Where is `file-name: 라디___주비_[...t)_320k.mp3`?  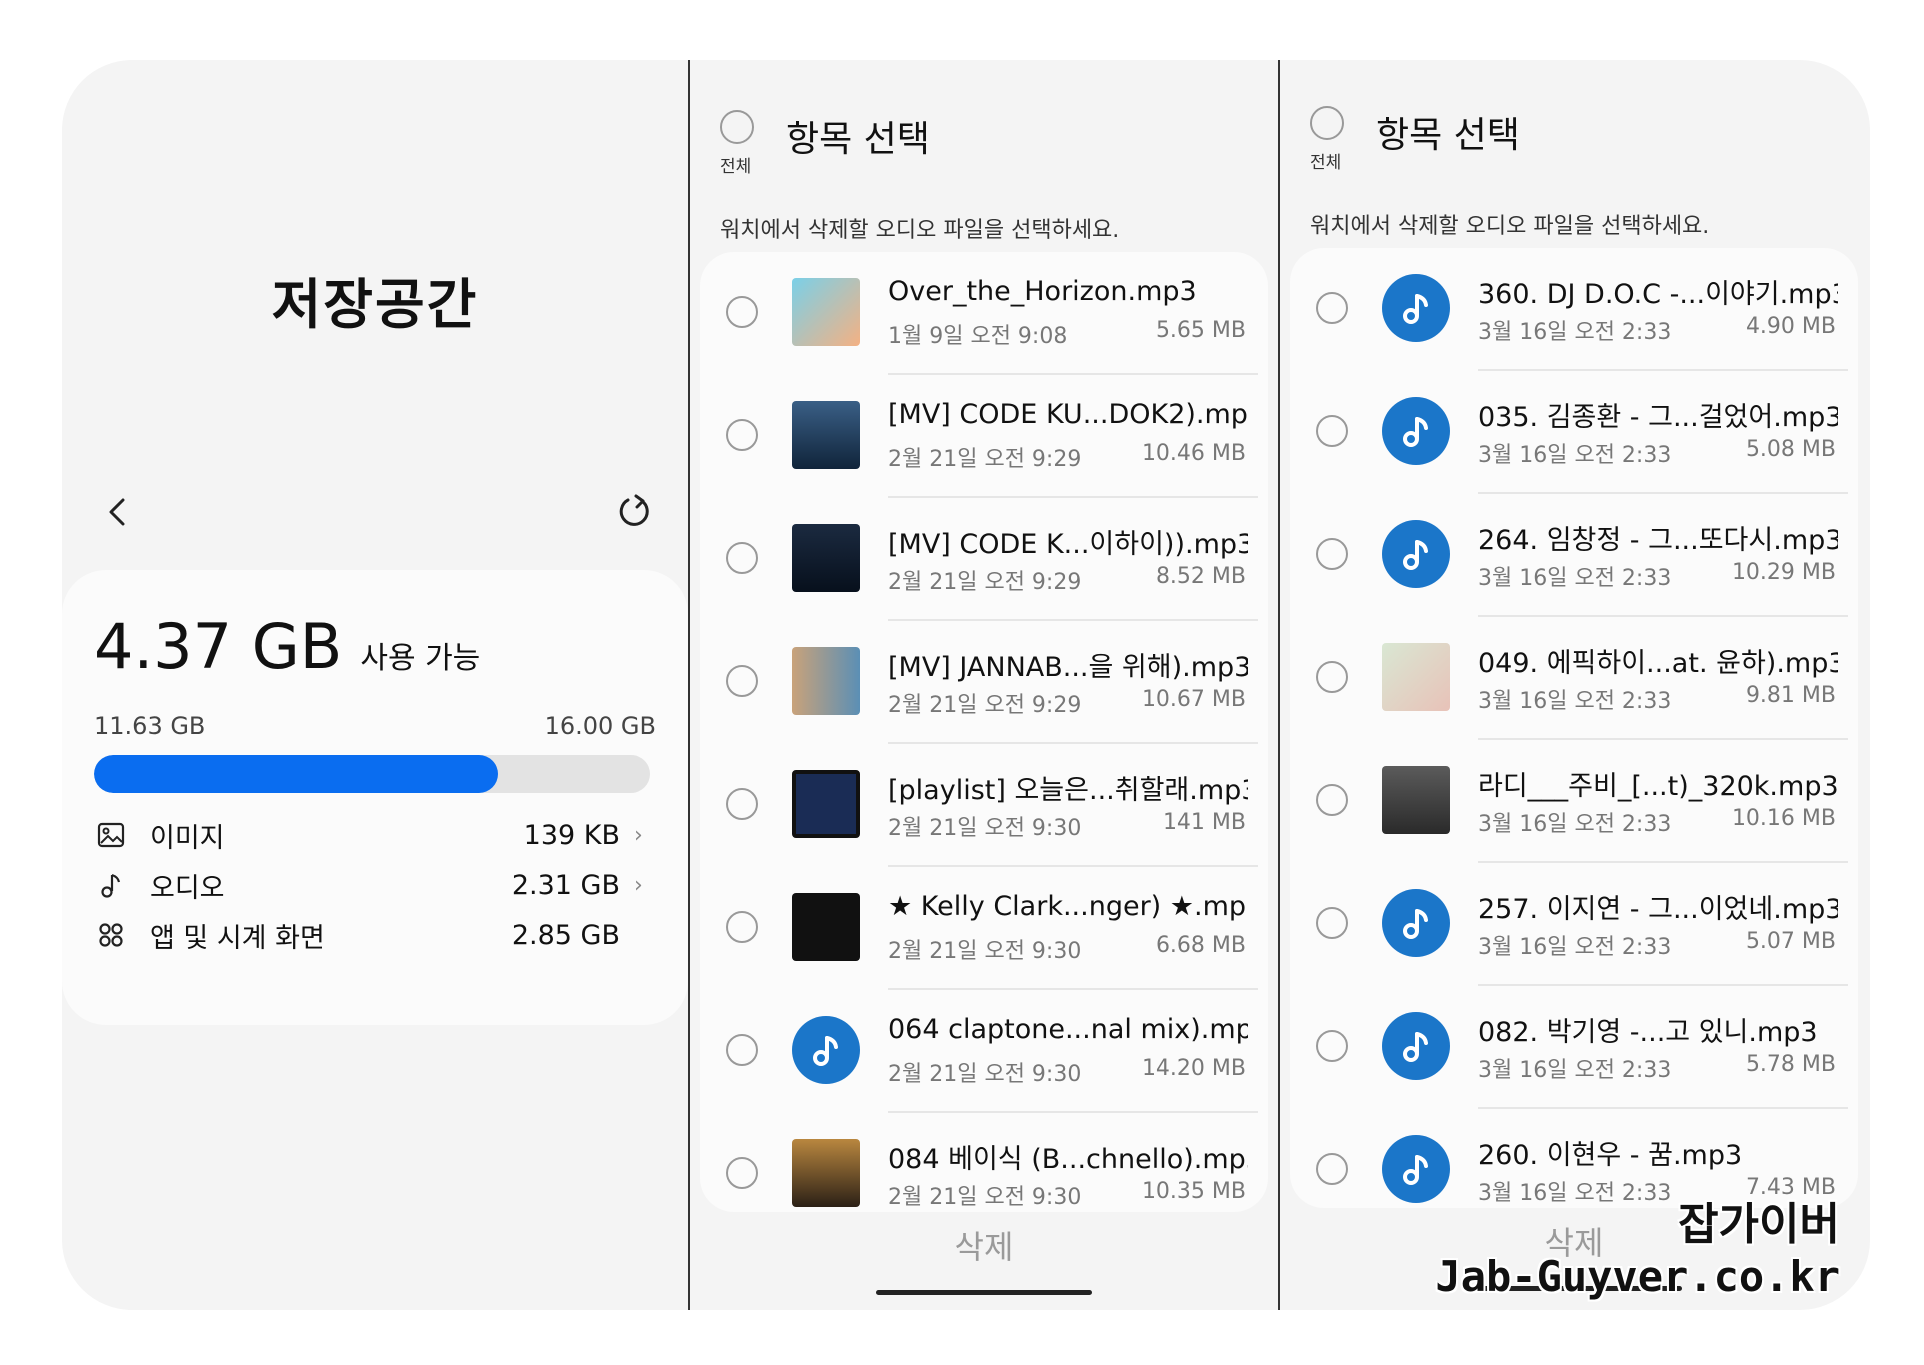
file-name: 라디___주비_[...t)_320k.mp3 is located at coordinates (1658, 786).